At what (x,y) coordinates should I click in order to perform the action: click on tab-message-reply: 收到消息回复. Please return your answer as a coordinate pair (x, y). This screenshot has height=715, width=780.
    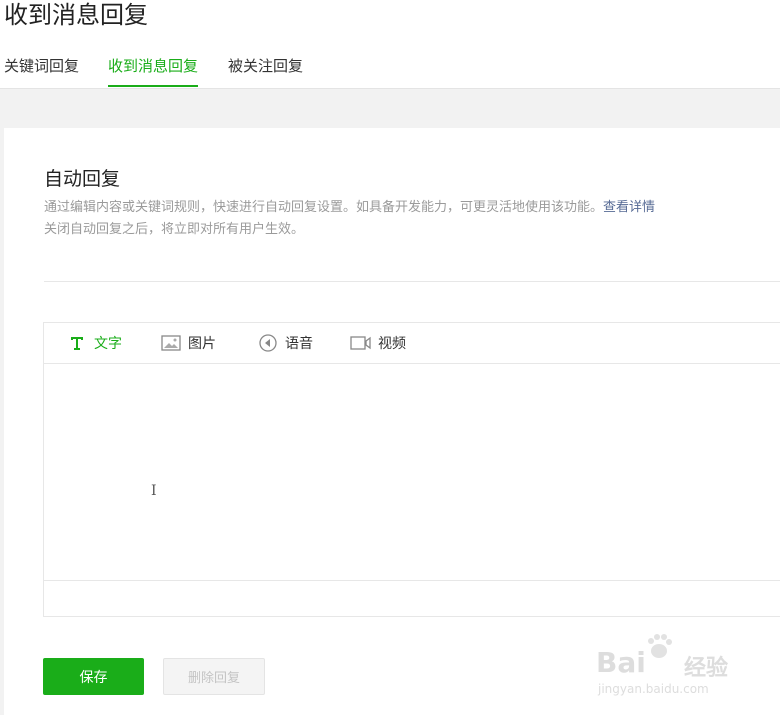
    Looking at the image, I should click on (153, 70).